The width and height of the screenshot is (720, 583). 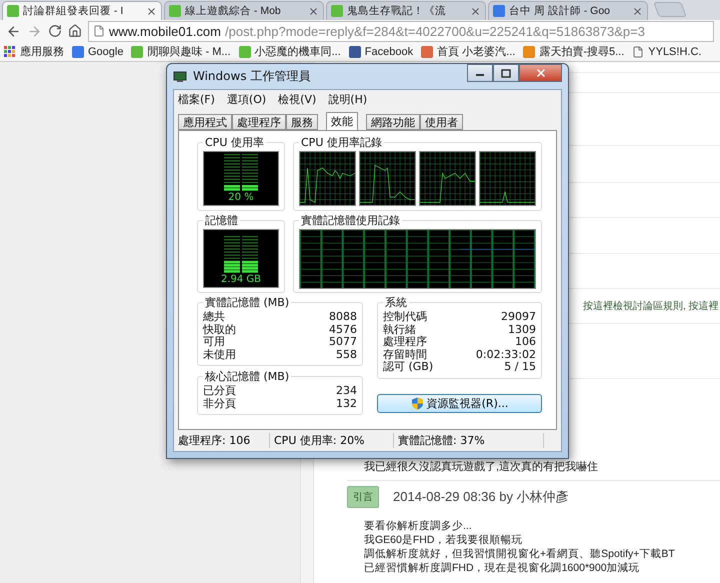 I want to click on stat-value: 106, so click(x=525, y=342).